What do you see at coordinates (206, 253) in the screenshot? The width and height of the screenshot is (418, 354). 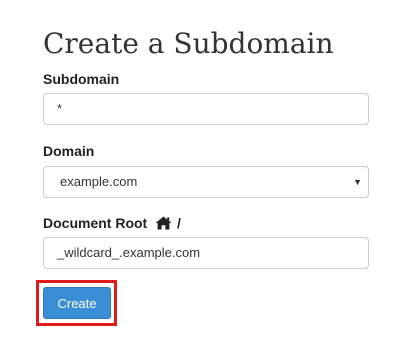 I see `document-root-input: _wildcard_.example.com` at bounding box center [206, 253].